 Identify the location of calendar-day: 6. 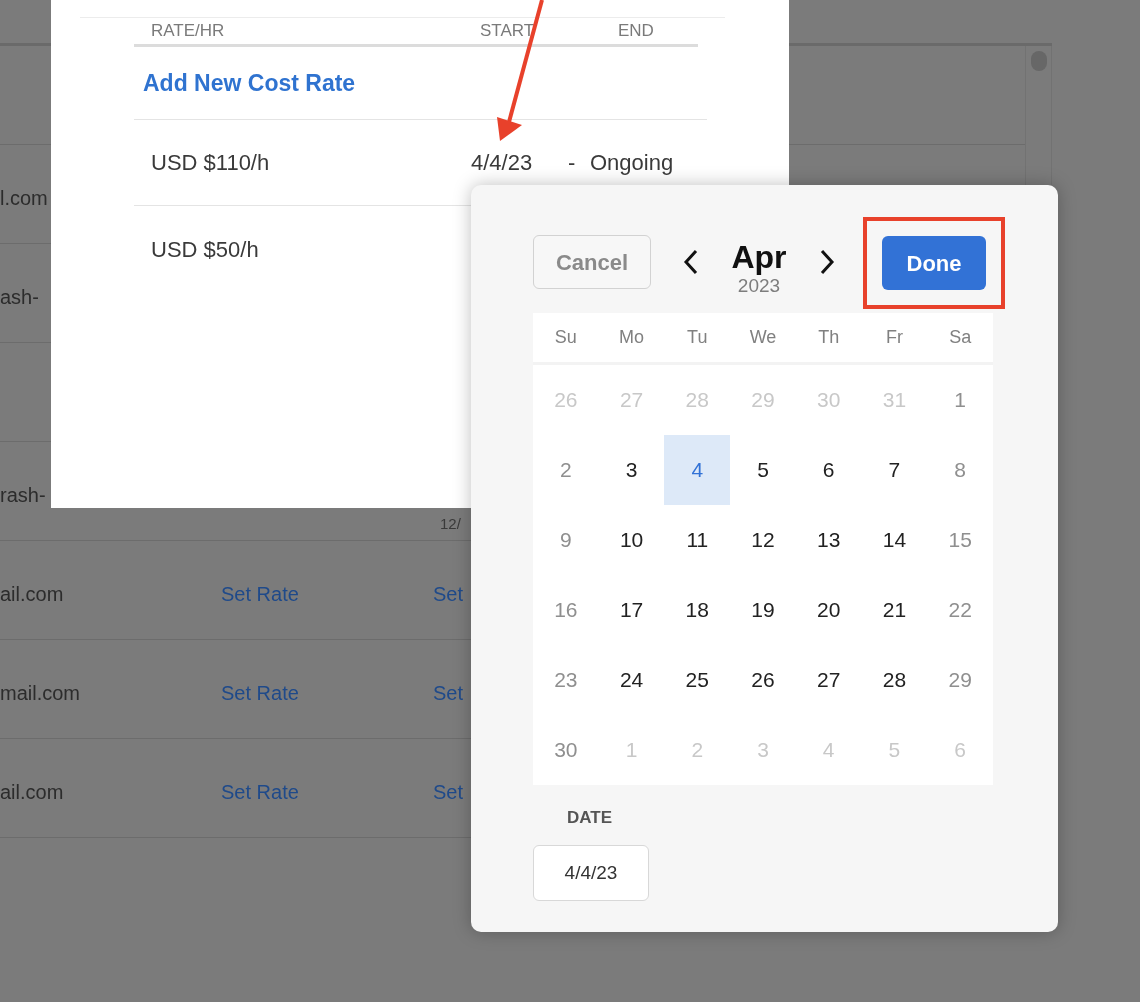
(828, 470).